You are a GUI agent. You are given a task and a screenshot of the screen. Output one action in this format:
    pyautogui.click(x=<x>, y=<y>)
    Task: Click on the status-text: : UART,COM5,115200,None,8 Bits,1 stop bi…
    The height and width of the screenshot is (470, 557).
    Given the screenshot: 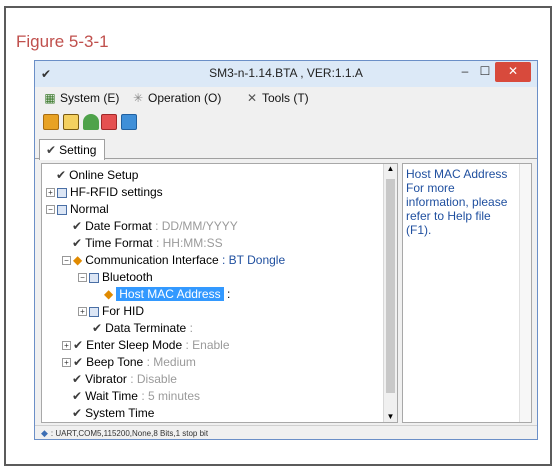 What is the action you would take?
    pyautogui.click(x=129, y=433)
    